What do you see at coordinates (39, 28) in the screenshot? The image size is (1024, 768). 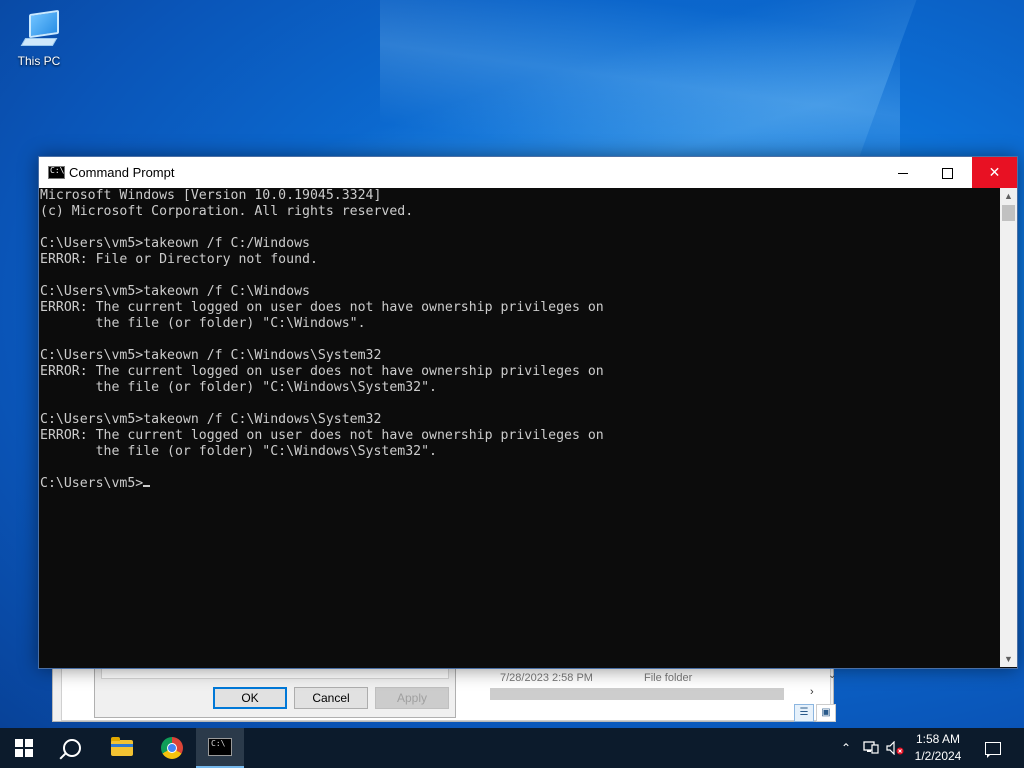 I see `computer-icon` at bounding box center [39, 28].